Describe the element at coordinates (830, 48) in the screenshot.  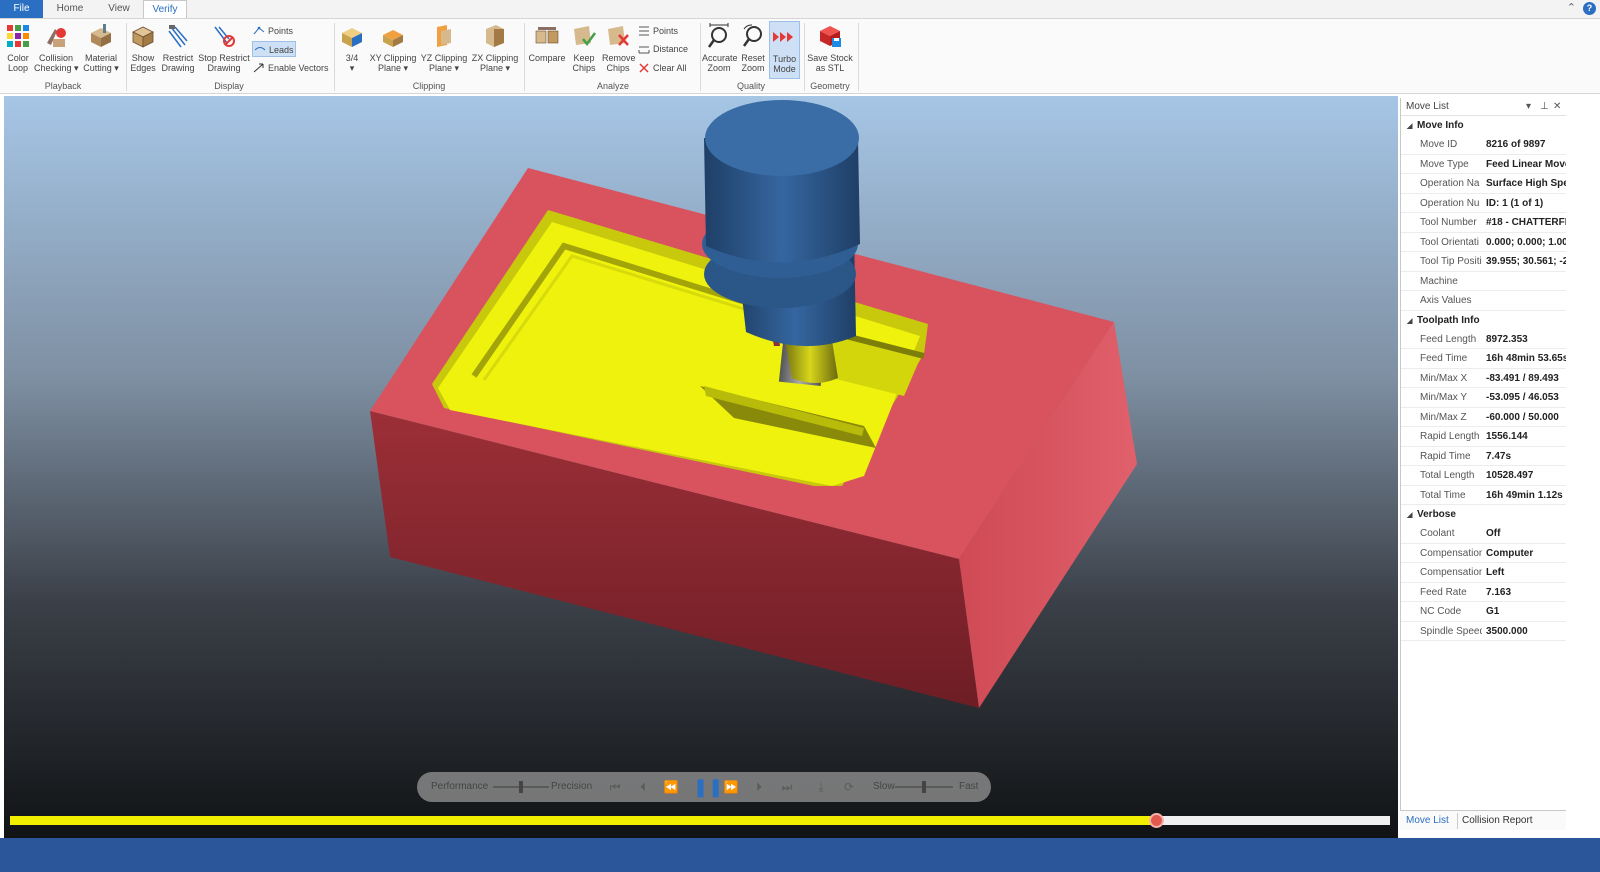
I see `save-stock-stl-button: Save Stock as STL` at that location.